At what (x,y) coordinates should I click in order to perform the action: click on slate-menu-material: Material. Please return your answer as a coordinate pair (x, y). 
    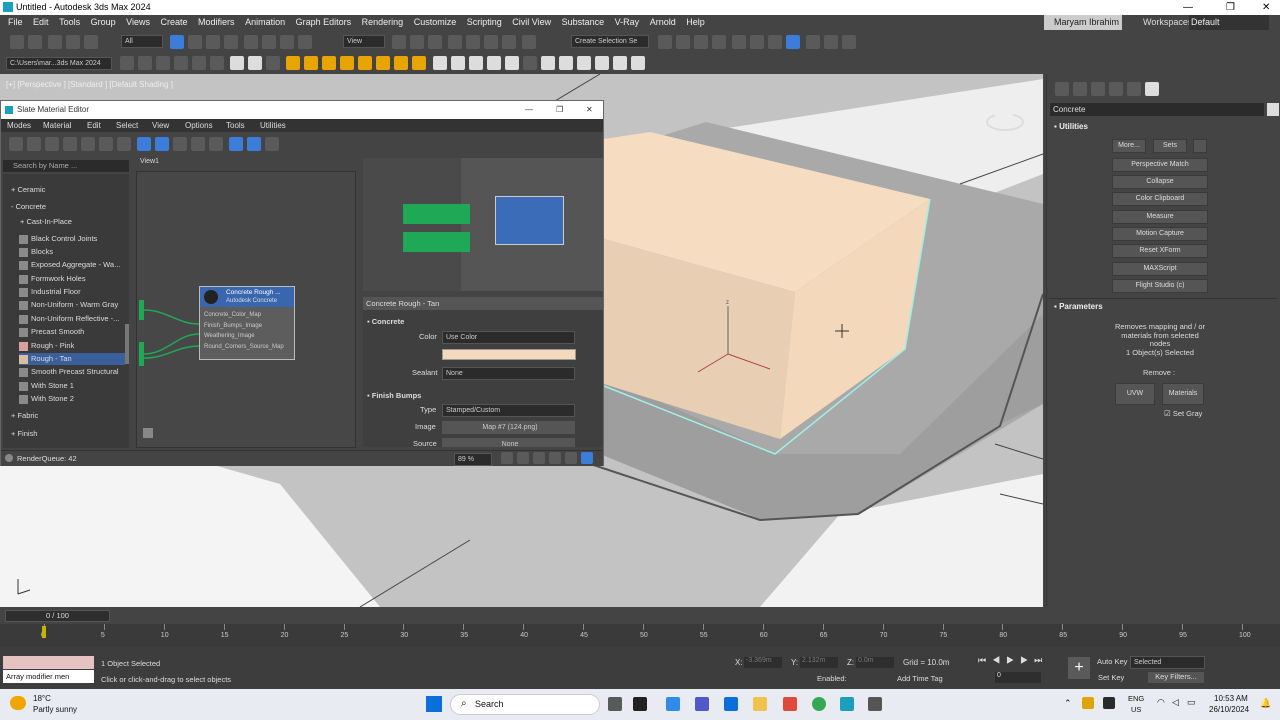
    Looking at the image, I should click on (57, 125).